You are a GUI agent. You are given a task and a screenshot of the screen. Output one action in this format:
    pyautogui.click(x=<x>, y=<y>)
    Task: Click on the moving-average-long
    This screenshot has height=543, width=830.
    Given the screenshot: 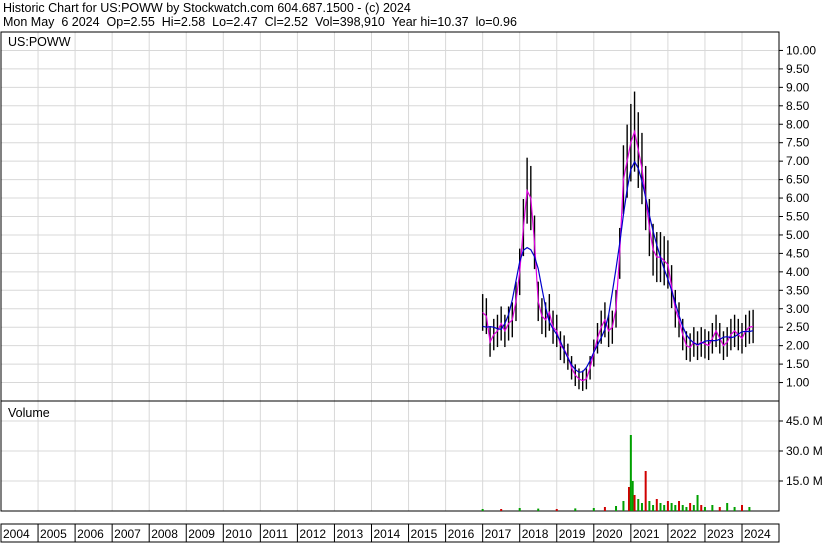 What is the action you would take?
    pyautogui.click(x=618, y=266)
    